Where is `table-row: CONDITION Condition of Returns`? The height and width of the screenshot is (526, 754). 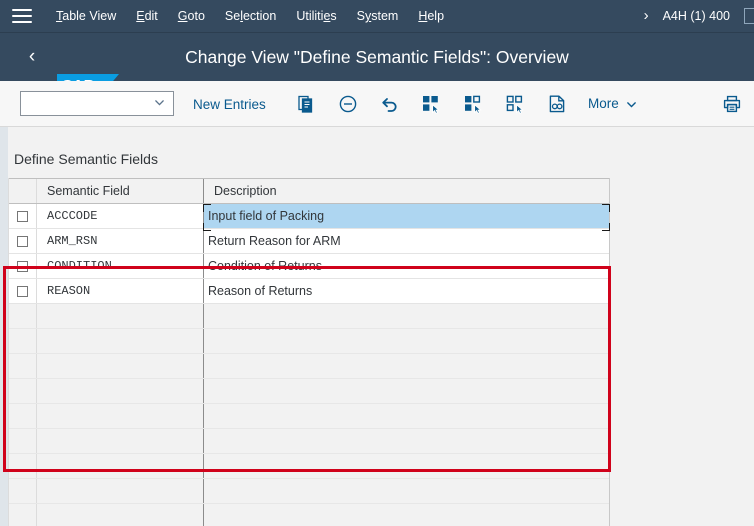 table-row: CONDITION Condition of Returns is located at coordinates (309, 266).